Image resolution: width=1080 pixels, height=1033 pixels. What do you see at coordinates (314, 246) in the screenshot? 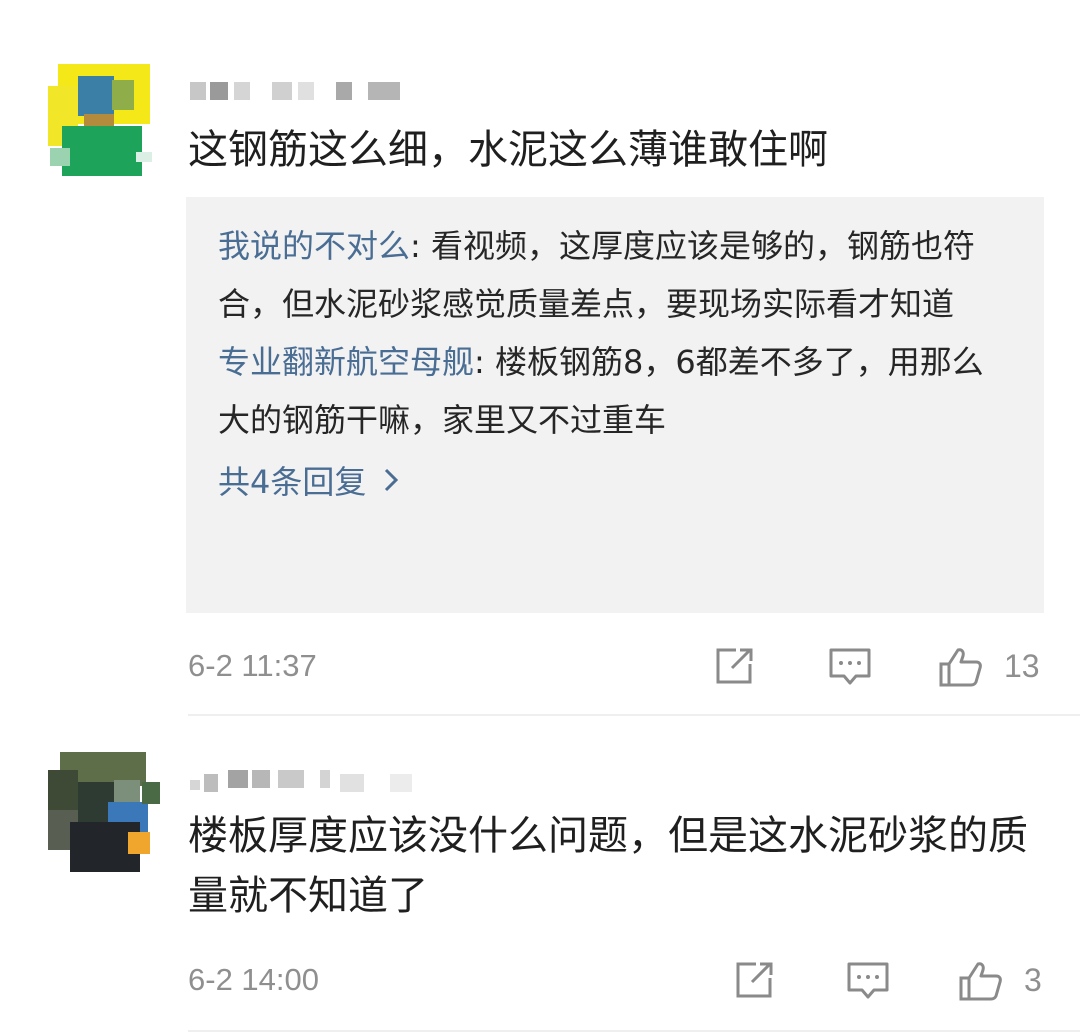
I see `reply-username: 我说的不对么` at bounding box center [314, 246].